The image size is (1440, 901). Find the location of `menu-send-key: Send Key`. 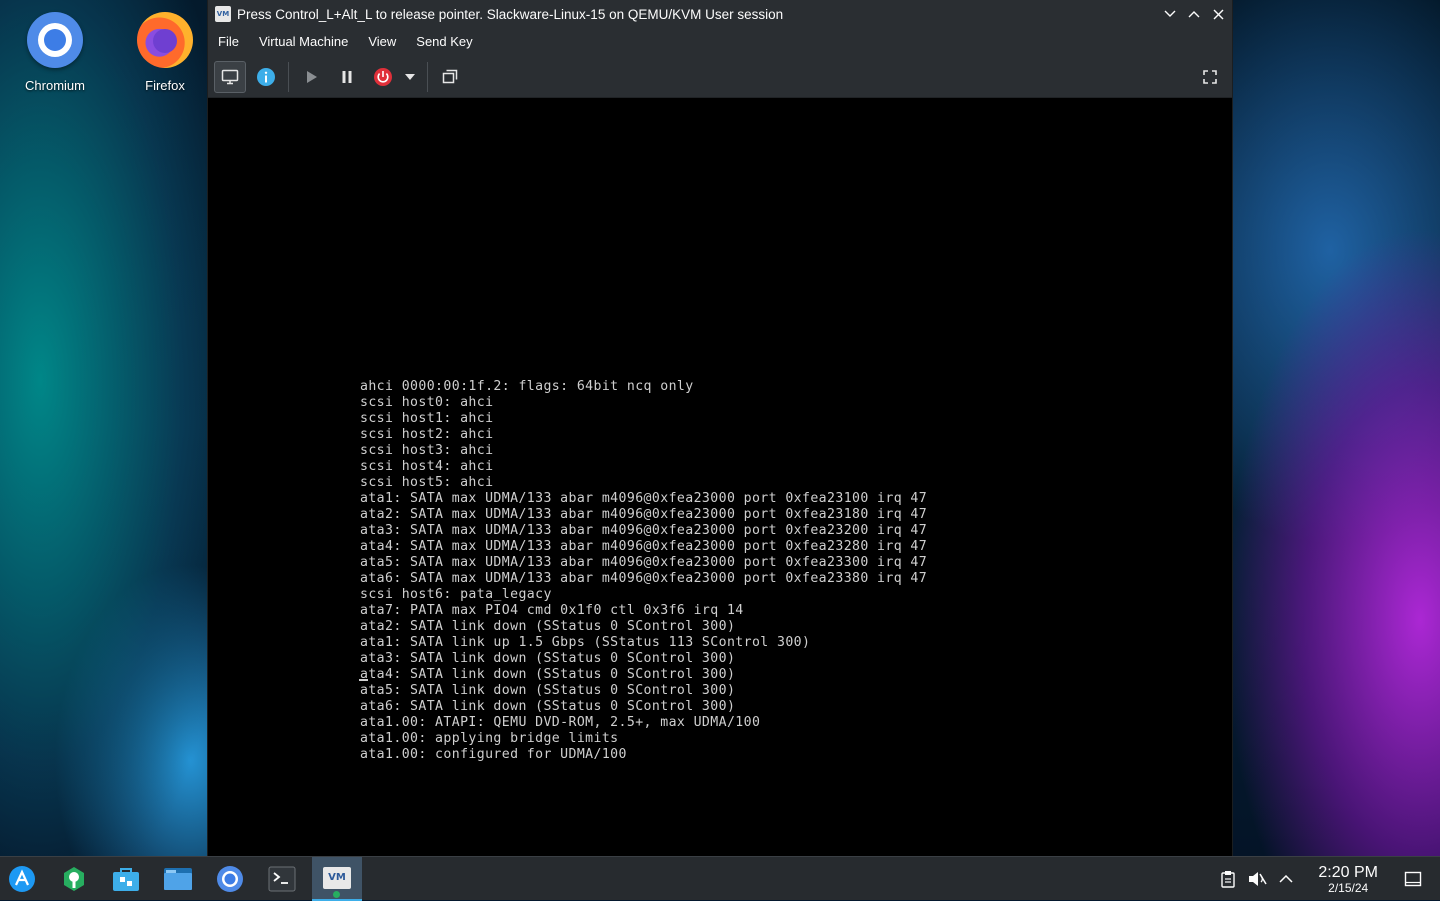

menu-send-key: Send Key is located at coordinates (444, 42).